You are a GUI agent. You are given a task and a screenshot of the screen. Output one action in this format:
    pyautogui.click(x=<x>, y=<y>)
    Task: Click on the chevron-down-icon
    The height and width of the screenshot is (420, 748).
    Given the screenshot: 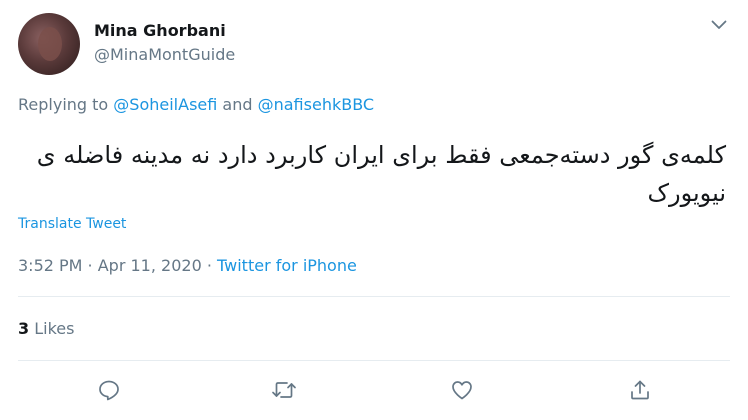 What is the action you would take?
    pyautogui.click(x=719, y=24)
    